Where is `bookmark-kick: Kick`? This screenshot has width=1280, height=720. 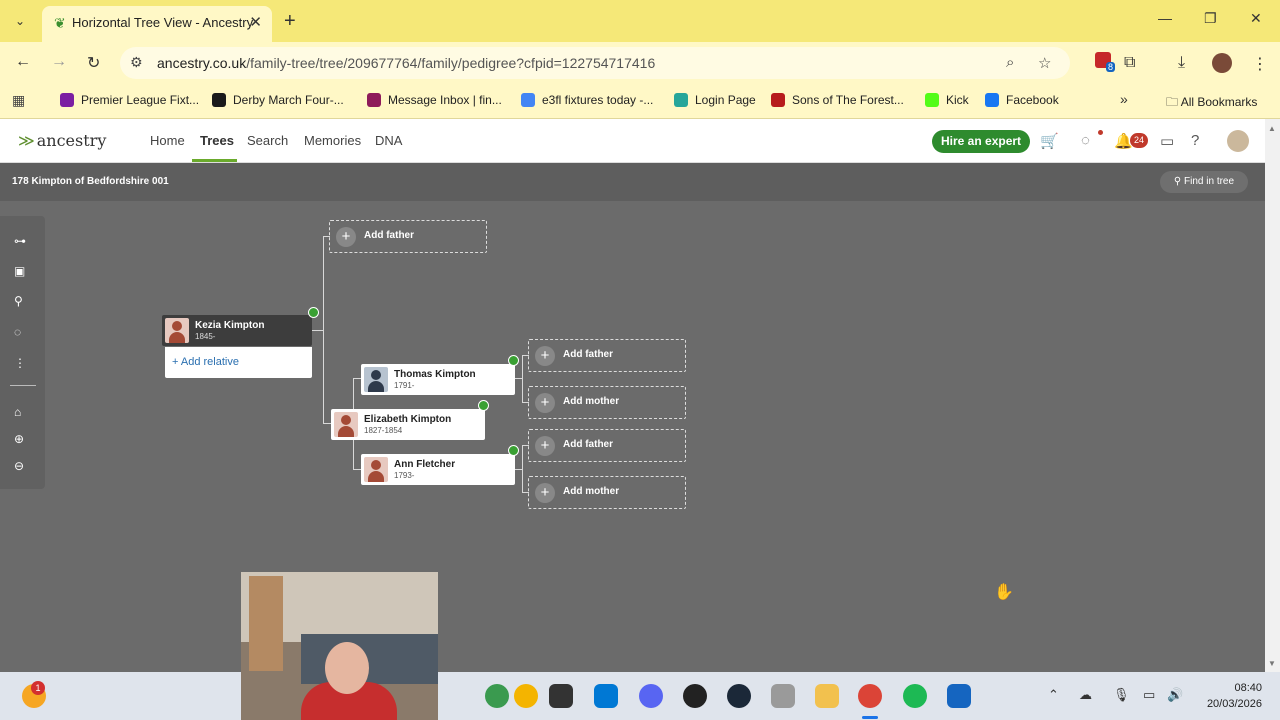 bookmark-kick: Kick is located at coordinates (947, 100).